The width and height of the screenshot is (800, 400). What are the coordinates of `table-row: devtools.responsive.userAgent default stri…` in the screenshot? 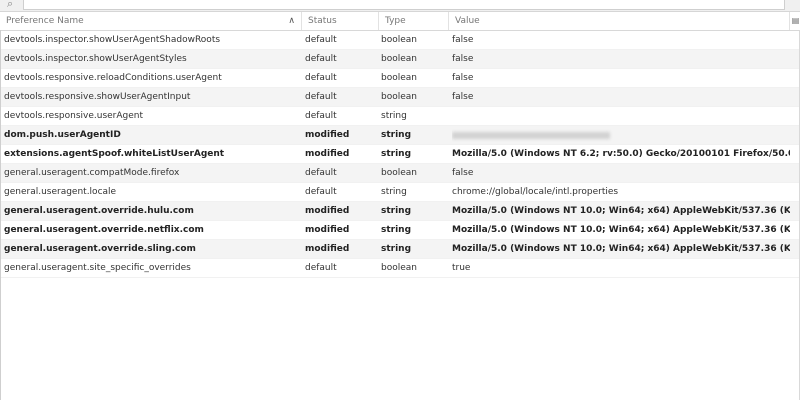 It's located at (400, 116).